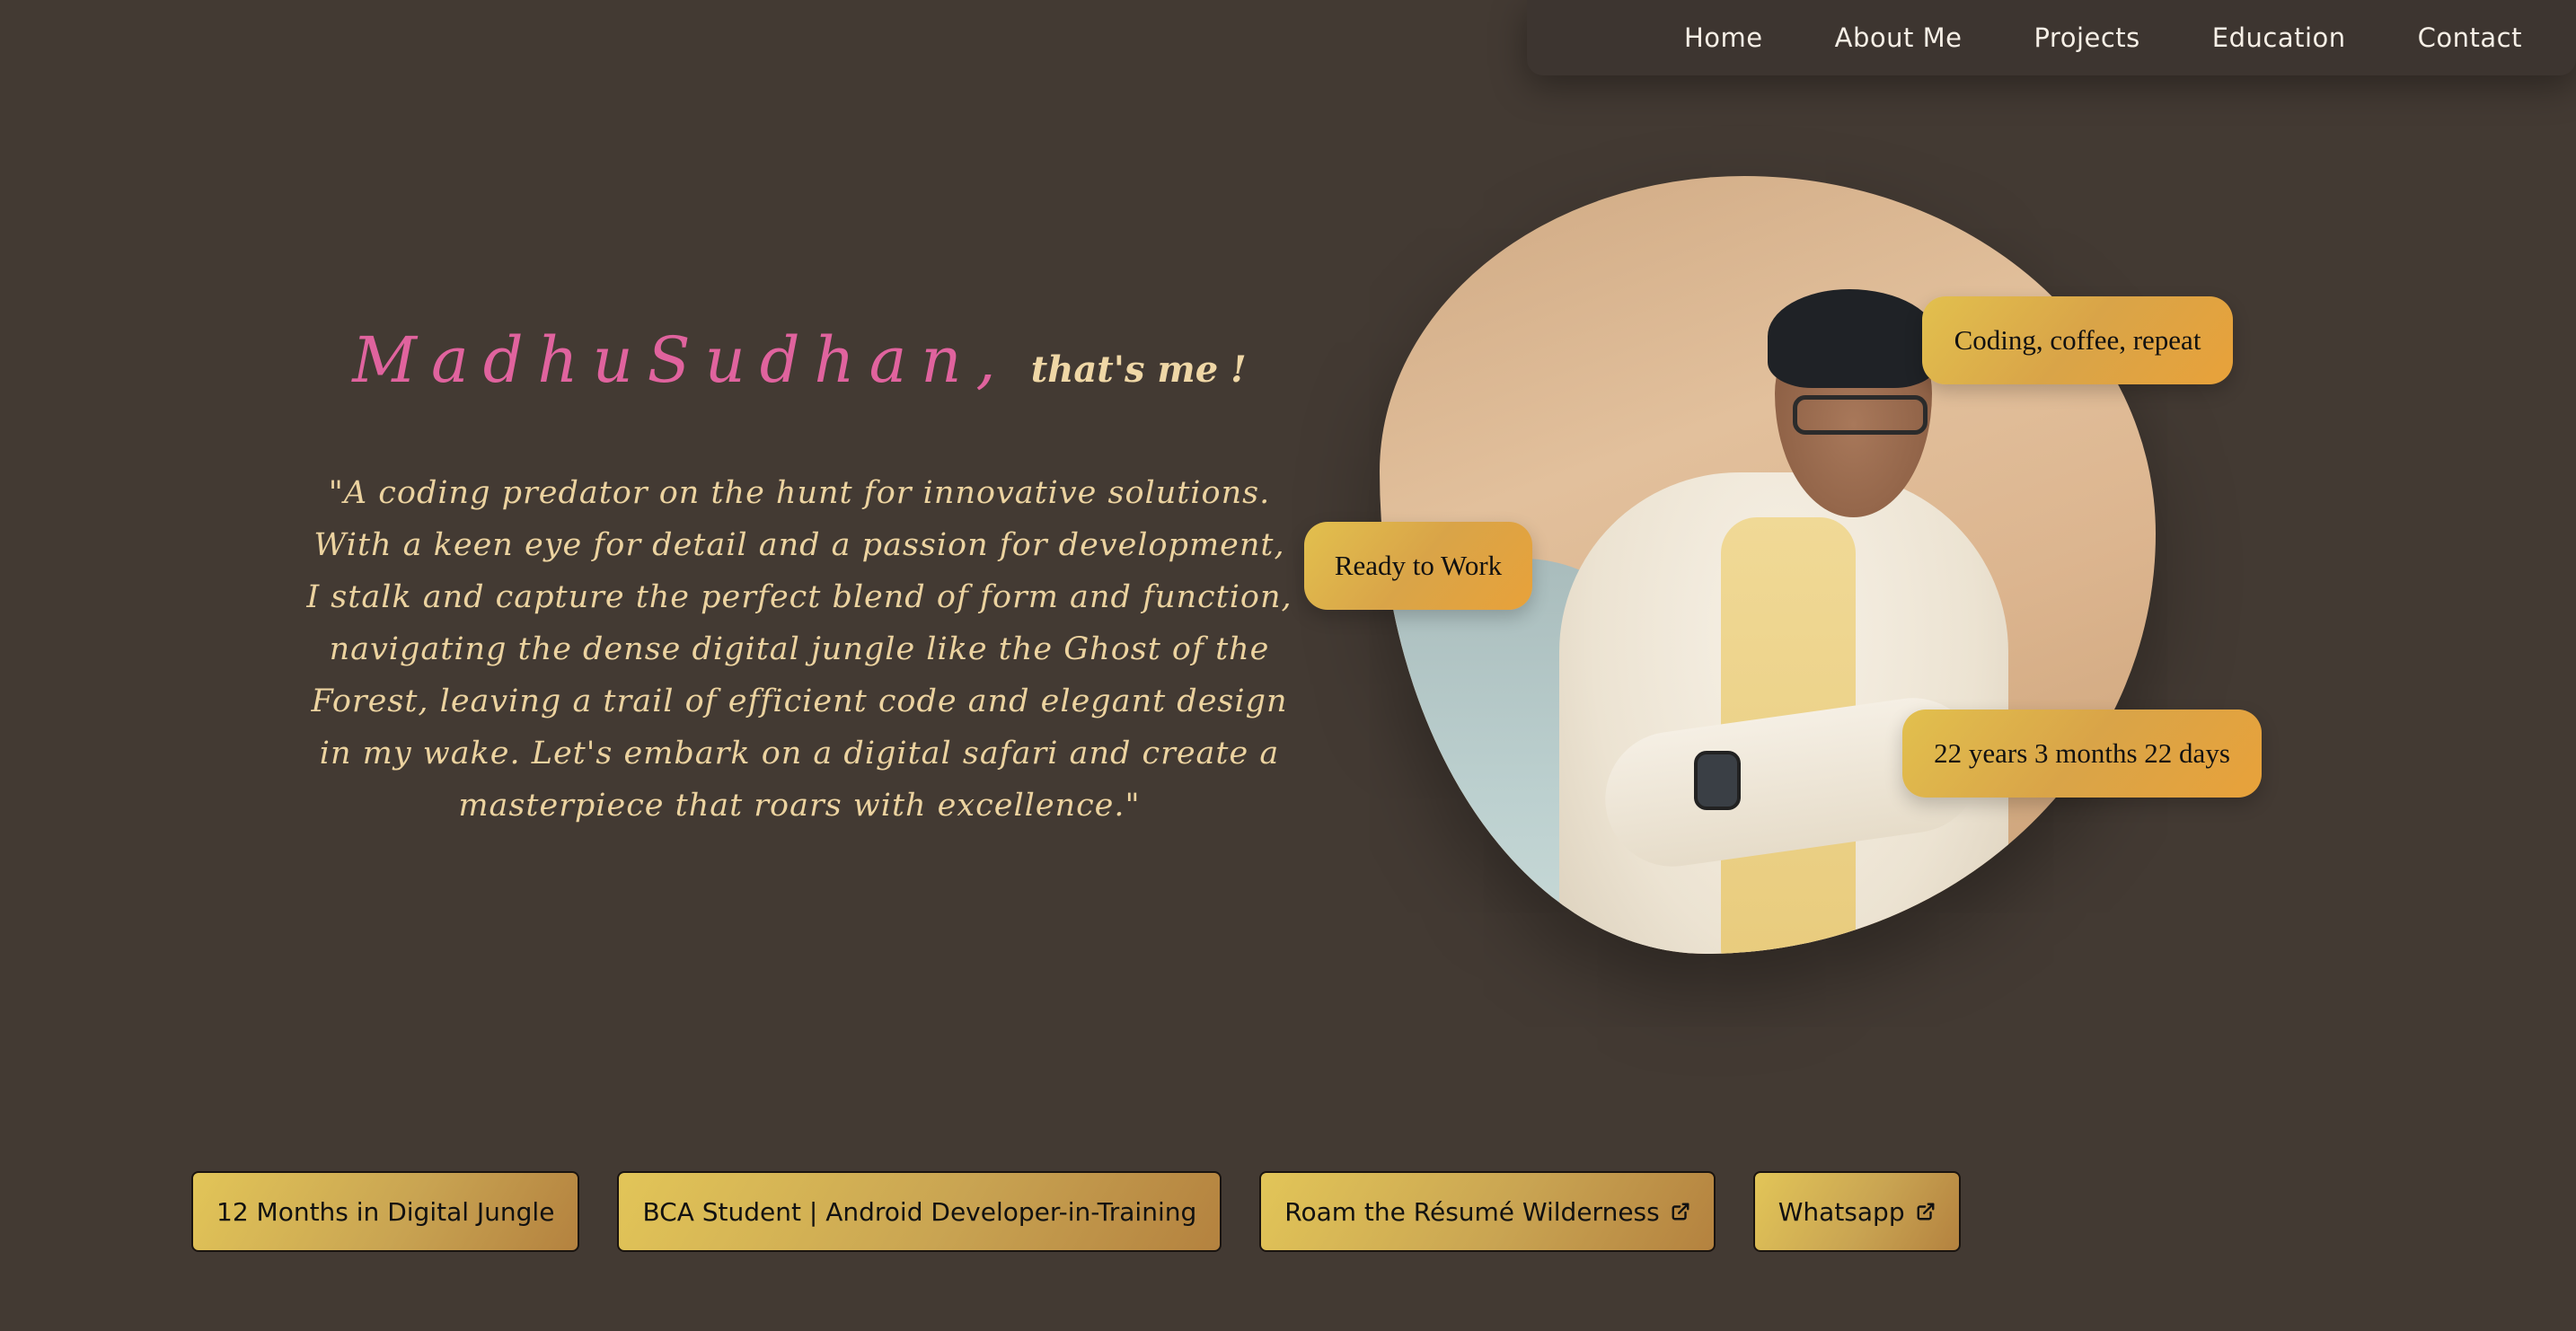 Image resolution: width=2576 pixels, height=1331 pixels. I want to click on whatsapp-label: Whatsapp, so click(1841, 1211).